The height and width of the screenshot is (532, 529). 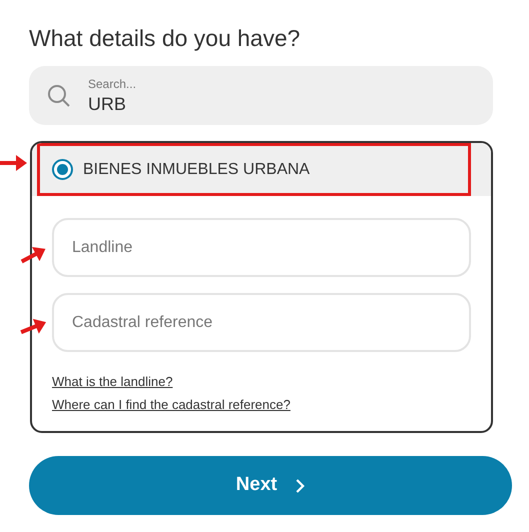 I want to click on search-field: Search... URB, so click(x=261, y=95).